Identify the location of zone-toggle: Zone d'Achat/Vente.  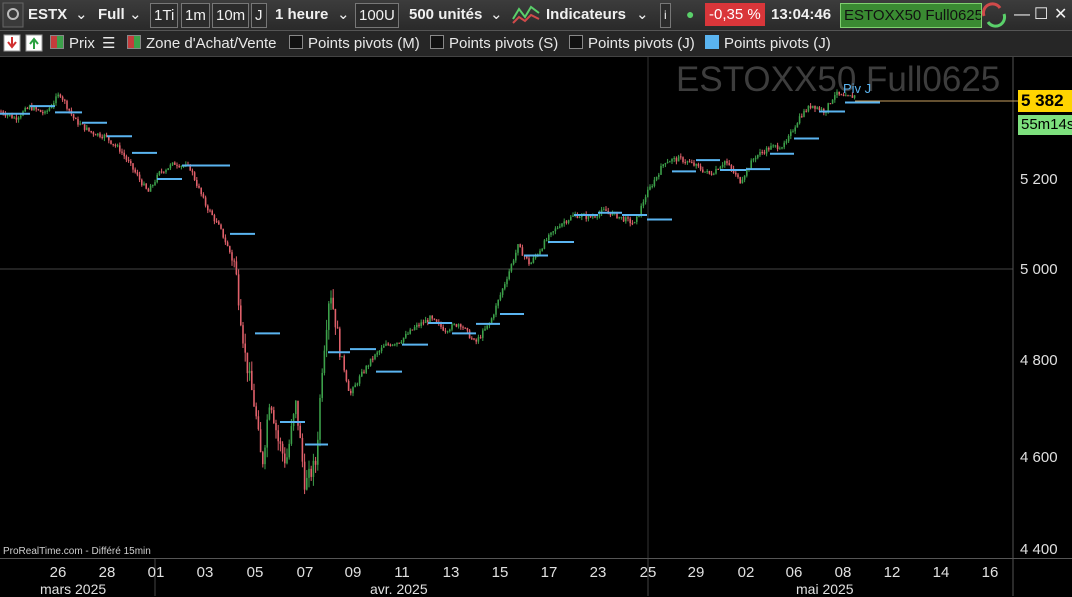
(201, 43).